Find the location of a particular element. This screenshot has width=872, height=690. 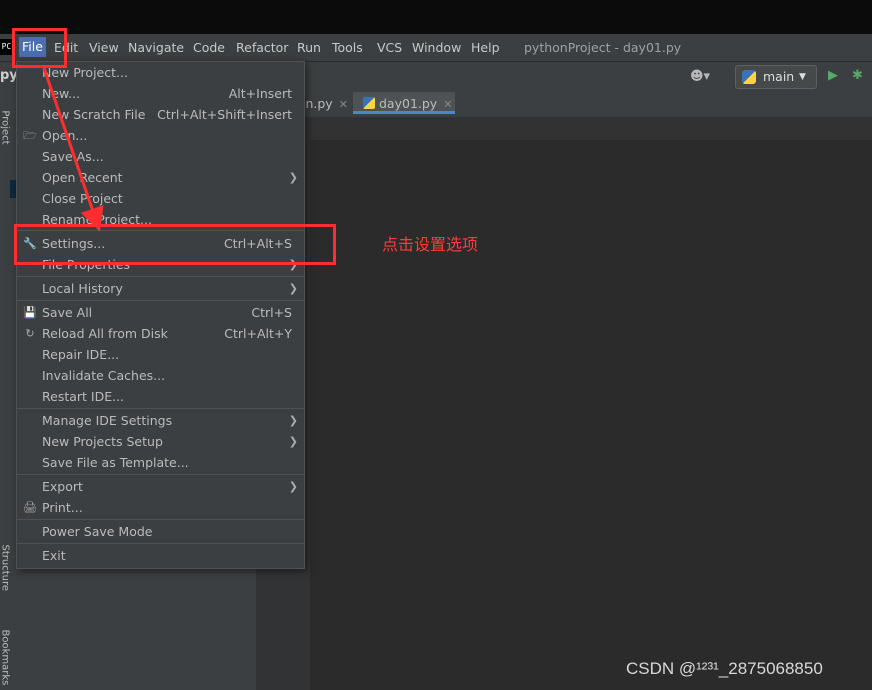

run-config-label: main is located at coordinates (779, 76).